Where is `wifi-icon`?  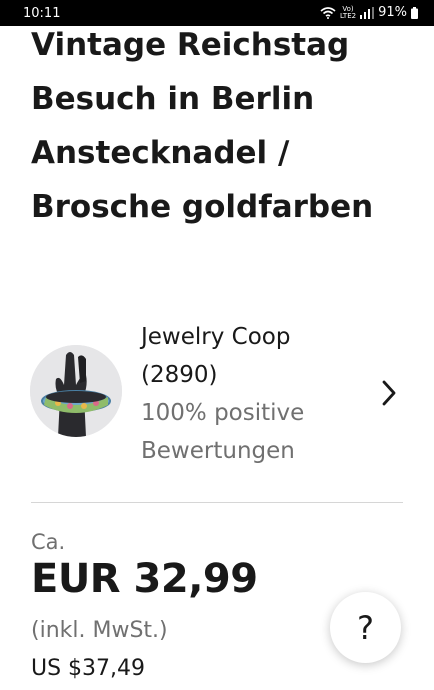
wifi-icon is located at coordinates (328, 12).